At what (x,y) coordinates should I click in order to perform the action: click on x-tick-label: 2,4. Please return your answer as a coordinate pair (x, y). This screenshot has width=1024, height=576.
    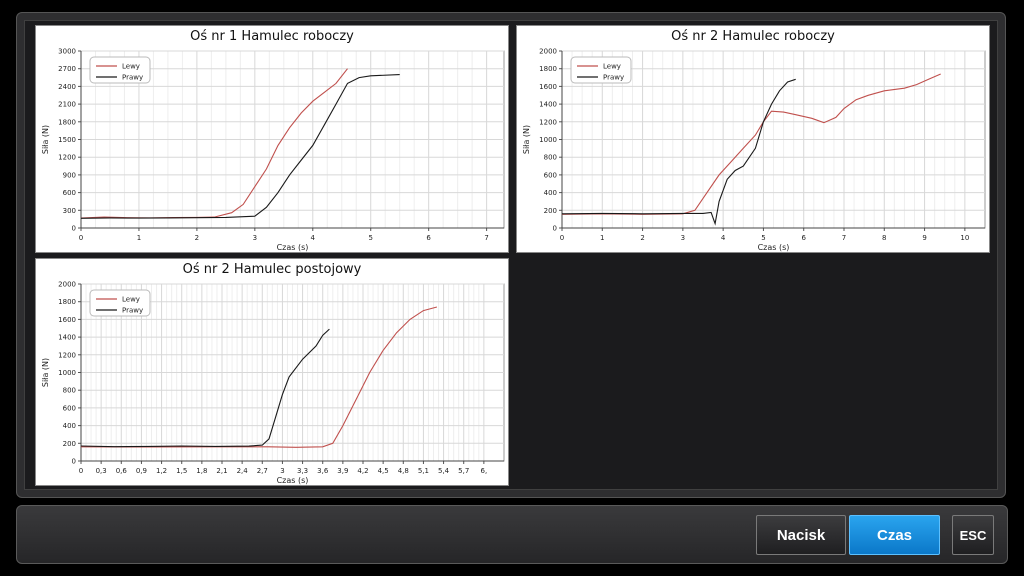
    Looking at the image, I should click on (243, 471).